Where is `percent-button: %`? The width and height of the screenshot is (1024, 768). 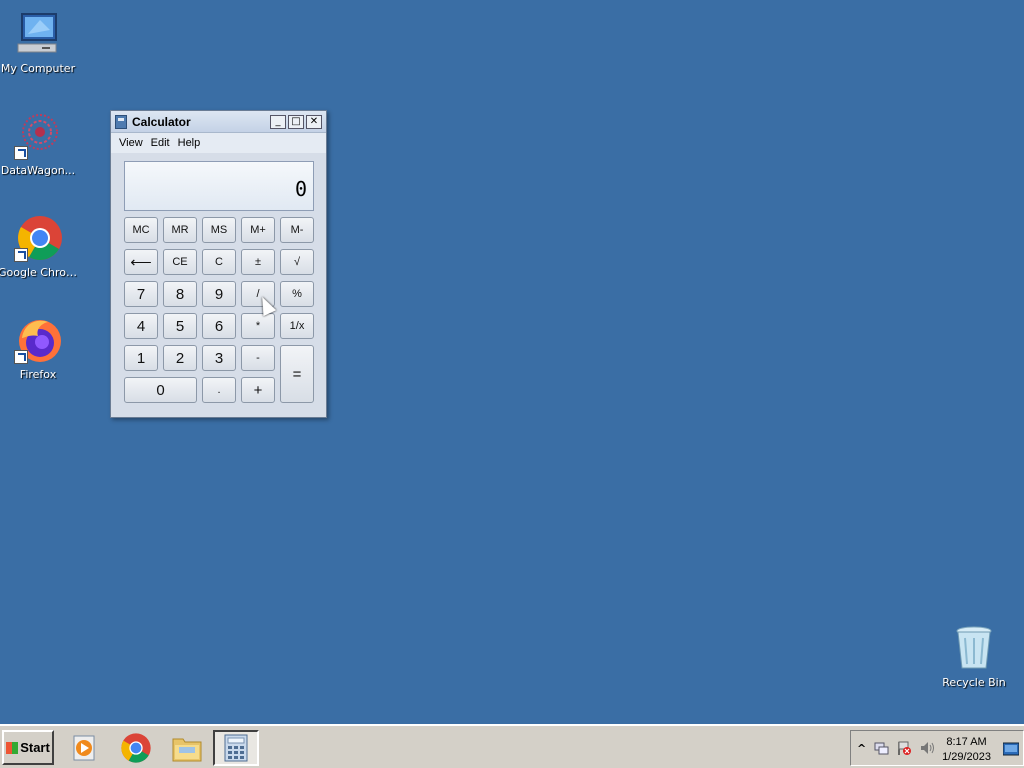
percent-button: % is located at coordinates (297, 294).